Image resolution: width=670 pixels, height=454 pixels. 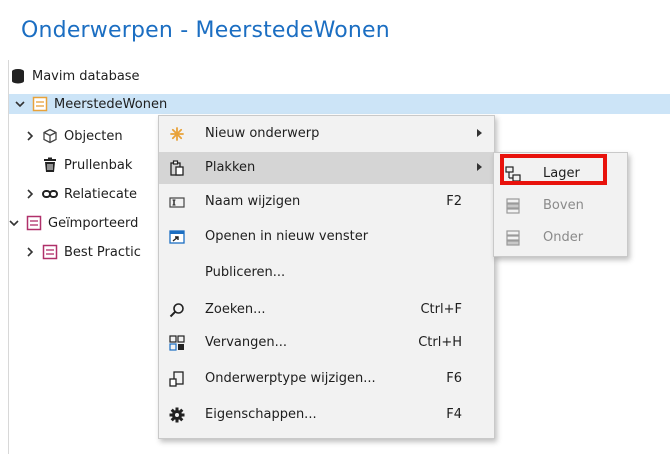 What do you see at coordinates (93, 223) in the screenshot?
I see `tree-item-label: Geïmporteerd` at bounding box center [93, 223].